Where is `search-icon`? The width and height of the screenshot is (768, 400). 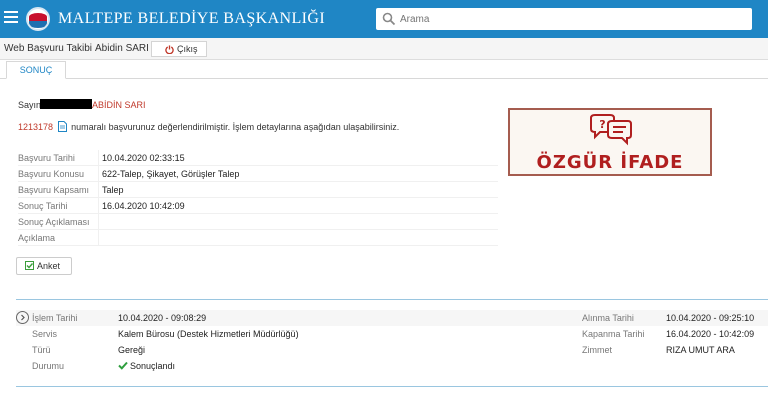 search-icon is located at coordinates (389, 19).